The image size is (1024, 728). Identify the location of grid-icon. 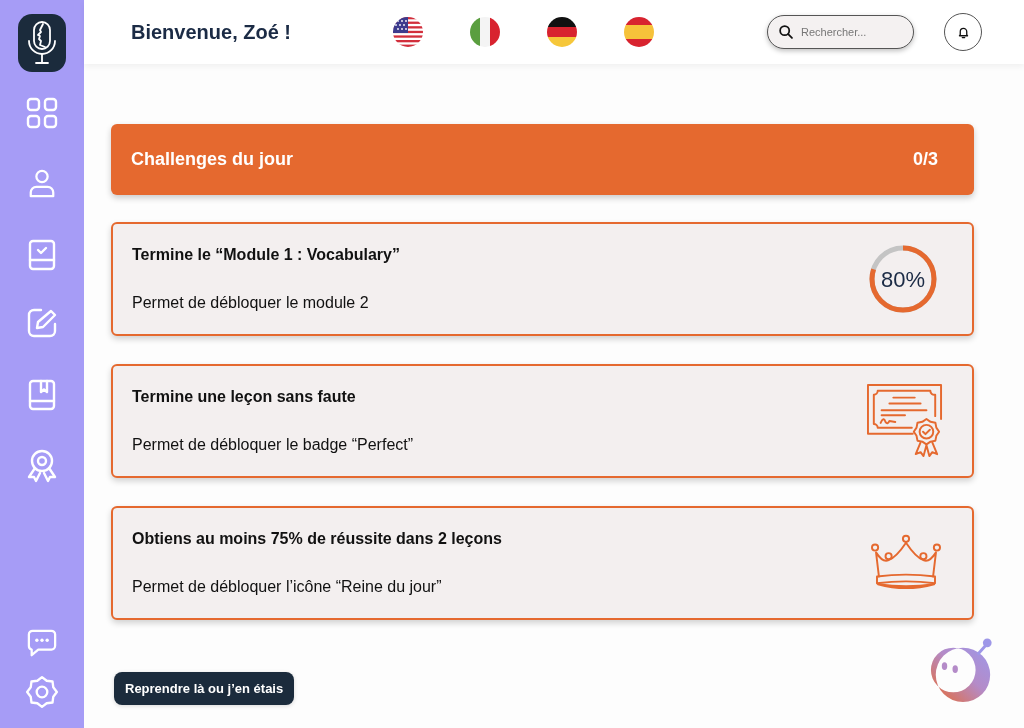
(42, 113).